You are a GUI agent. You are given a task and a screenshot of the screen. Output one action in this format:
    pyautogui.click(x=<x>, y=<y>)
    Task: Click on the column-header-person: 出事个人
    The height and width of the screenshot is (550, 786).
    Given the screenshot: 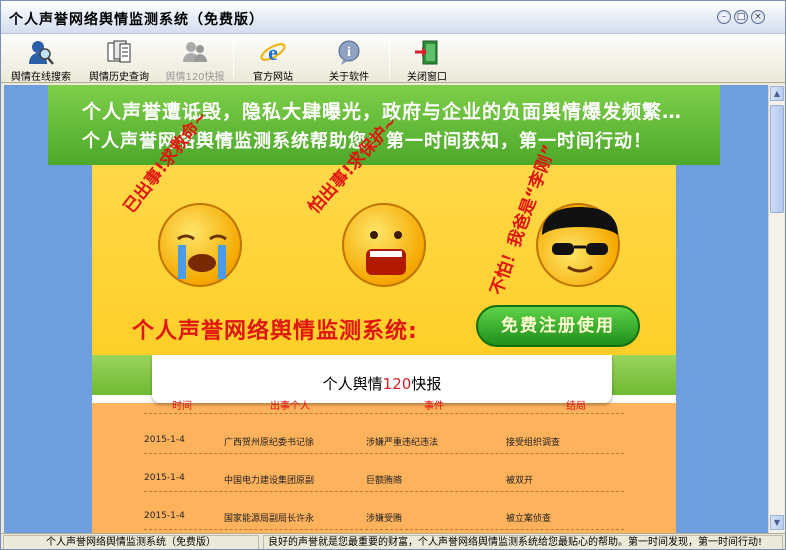 What is the action you would take?
    pyautogui.click(x=290, y=406)
    